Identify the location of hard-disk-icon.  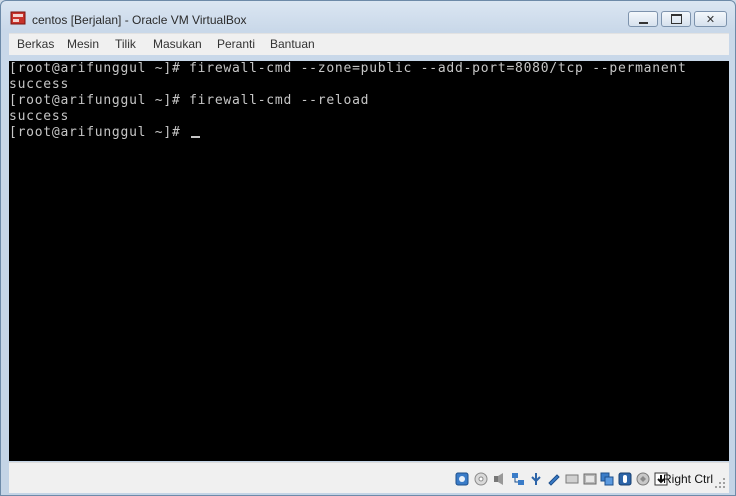
(462, 479).